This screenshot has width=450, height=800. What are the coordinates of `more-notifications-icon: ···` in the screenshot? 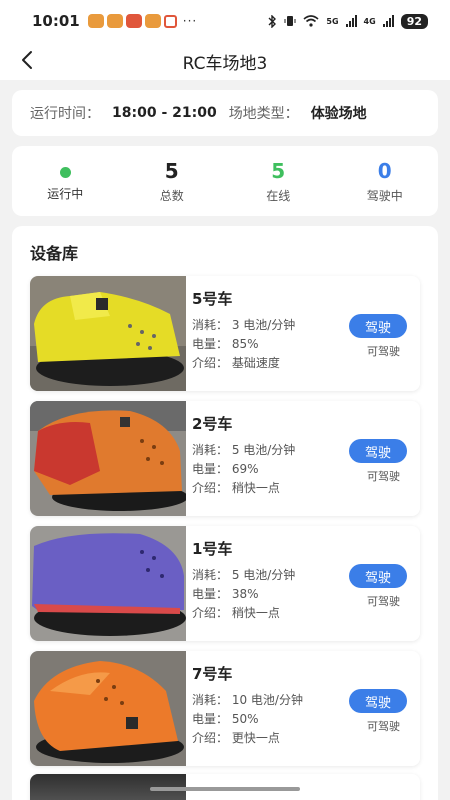 It's located at (190, 21).